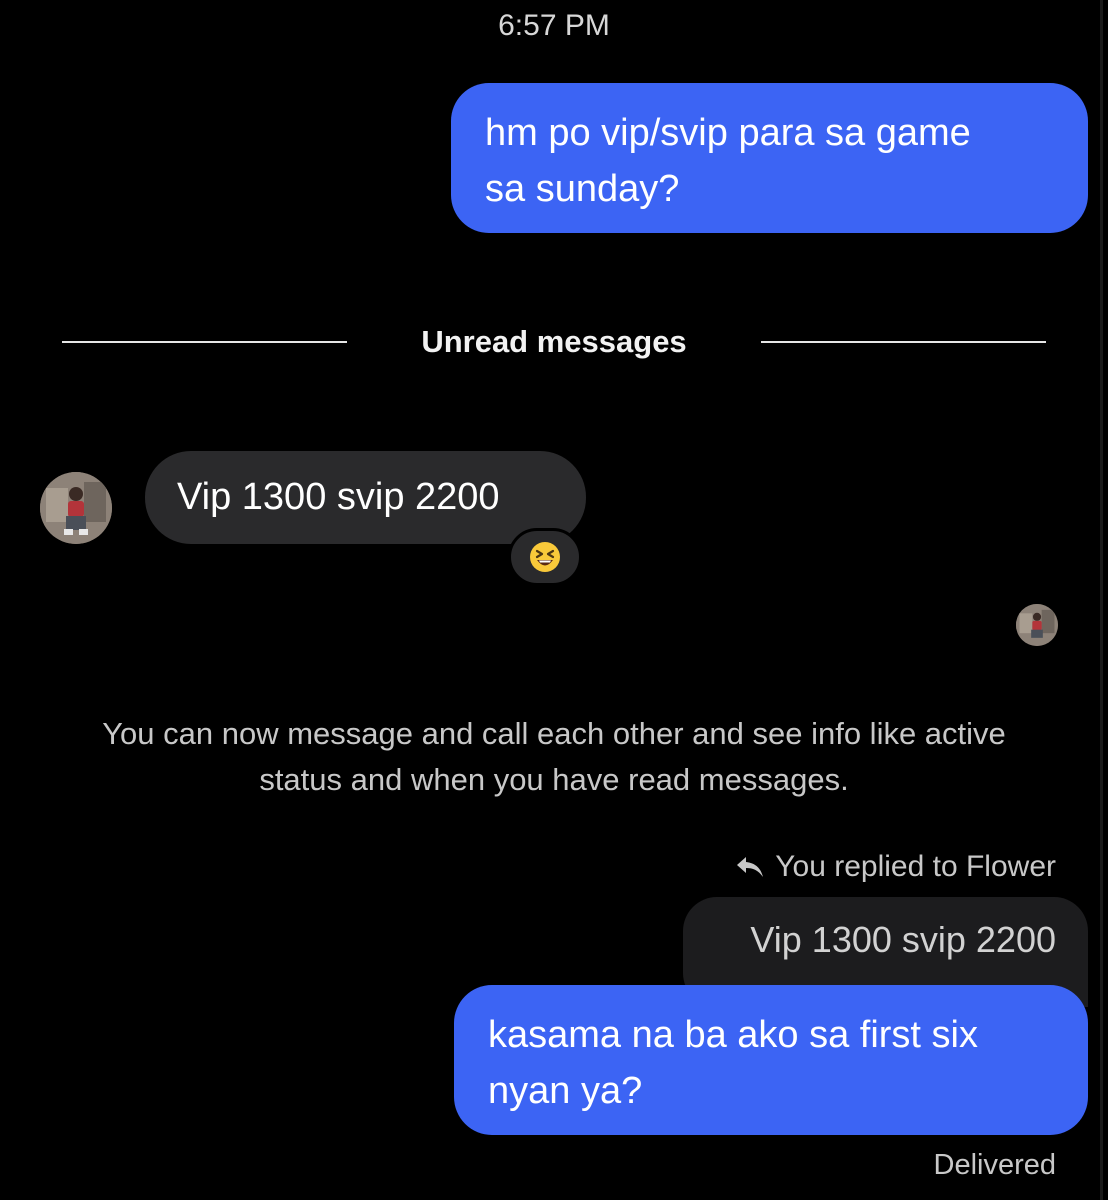 This screenshot has height=1200, width=1108. I want to click on scrollbar-track, so click(1101, 600).